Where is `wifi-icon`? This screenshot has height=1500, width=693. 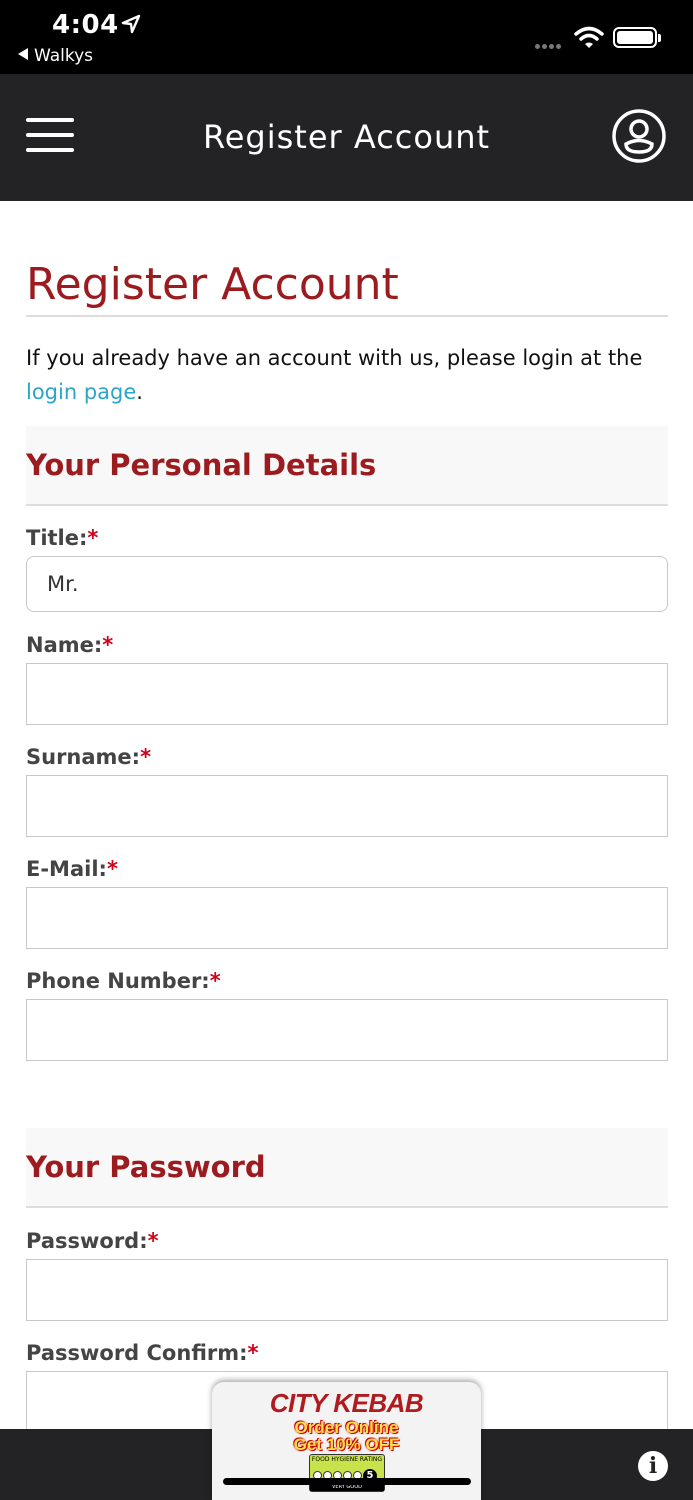
wifi-icon is located at coordinates (589, 37).